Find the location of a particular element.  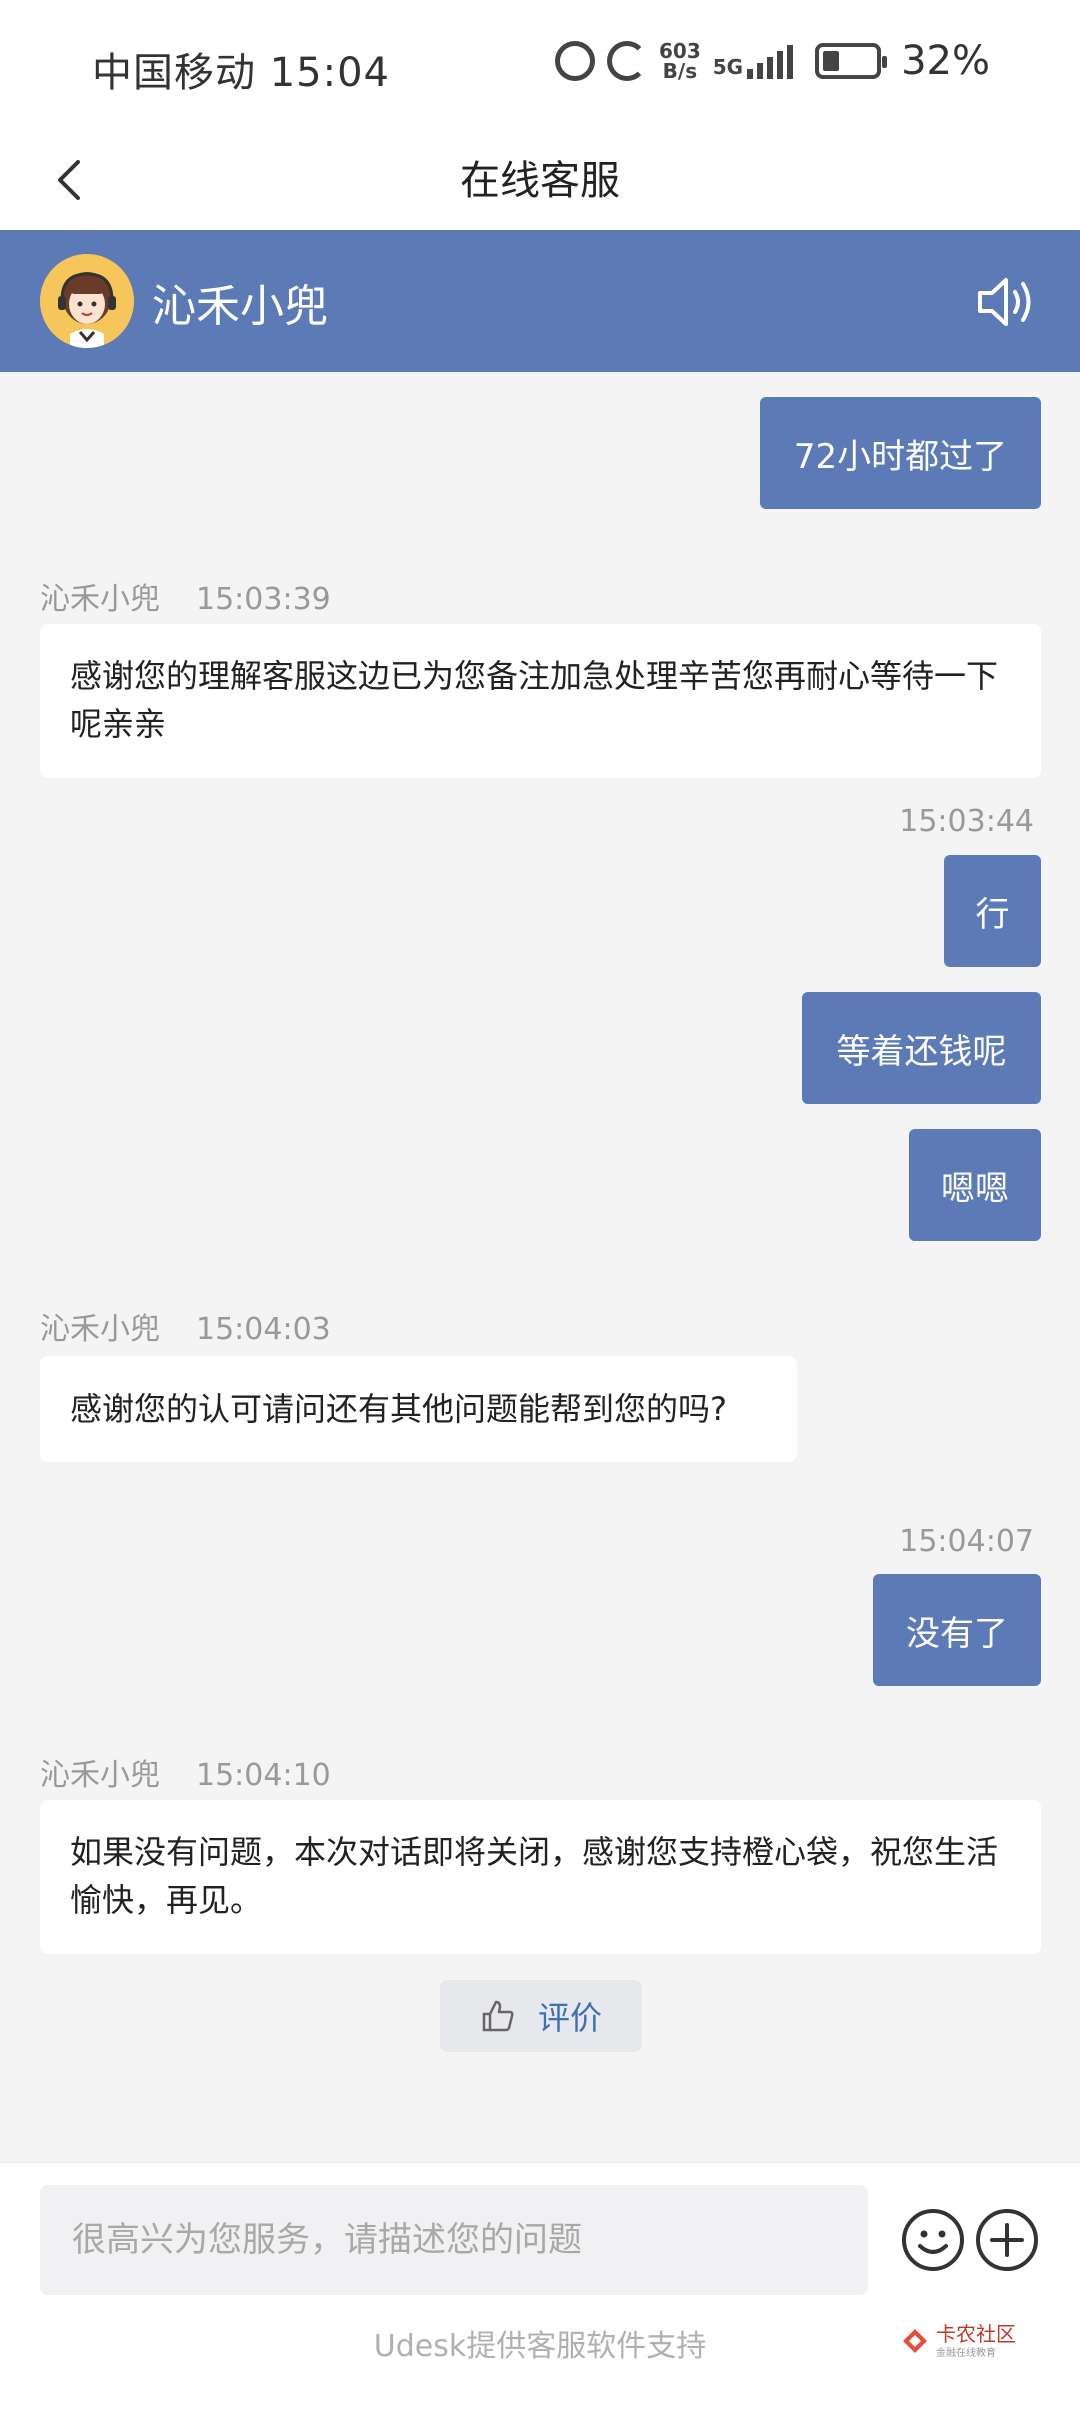

signal-icon is located at coordinates (770, 61).